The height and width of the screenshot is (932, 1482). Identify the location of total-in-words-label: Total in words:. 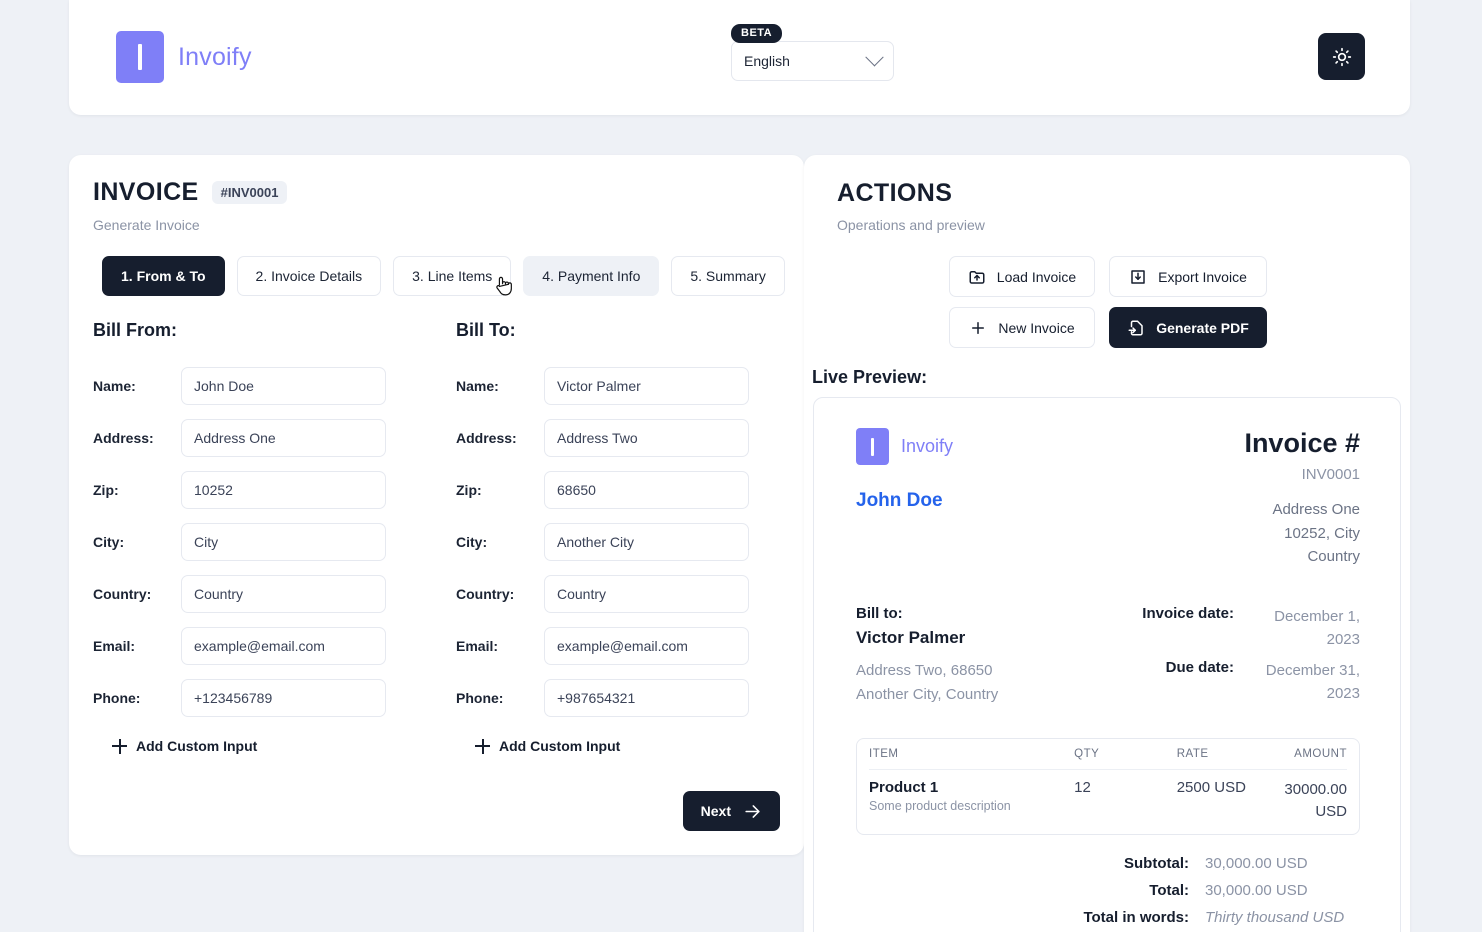
(1136, 917).